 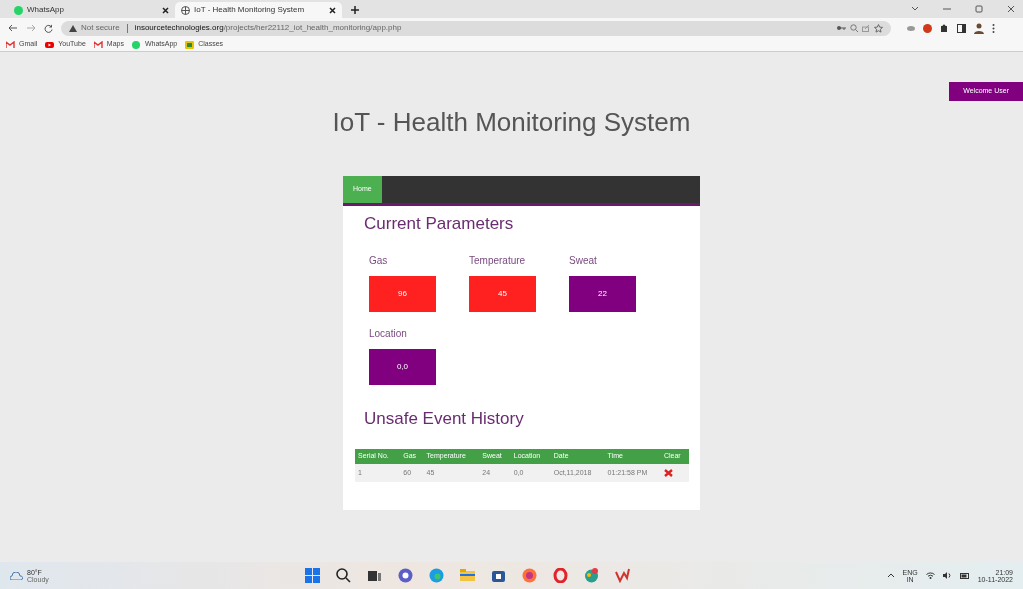 What do you see at coordinates (498, 260) in the screenshot?
I see `parameter-label: Temperature` at bounding box center [498, 260].